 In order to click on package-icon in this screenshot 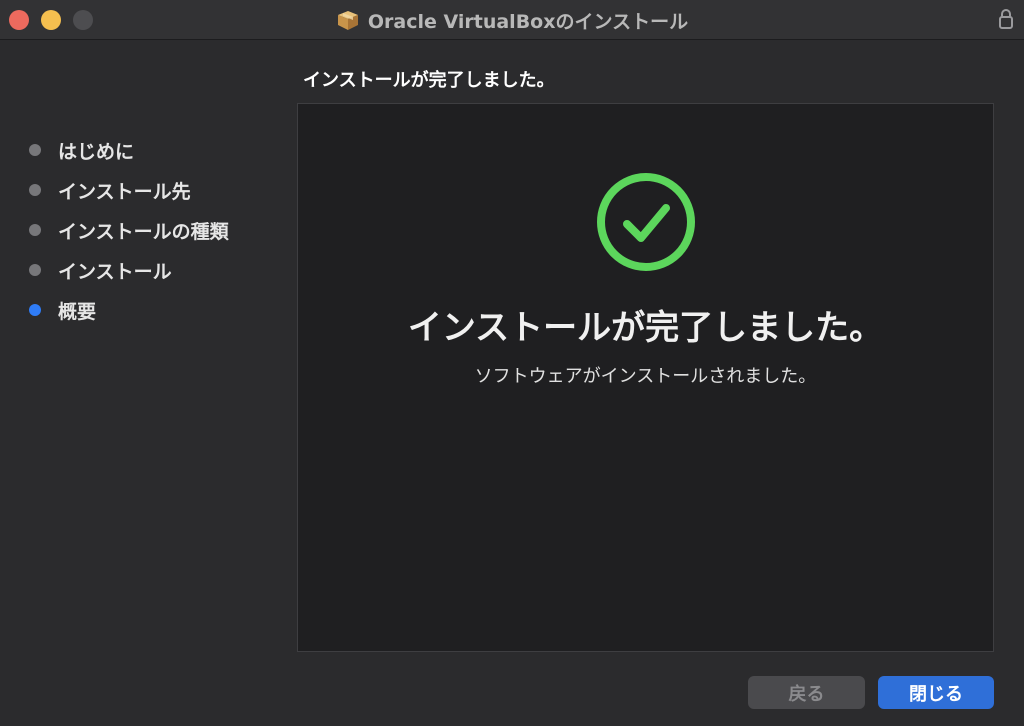, I will do `click(347, 20)`.